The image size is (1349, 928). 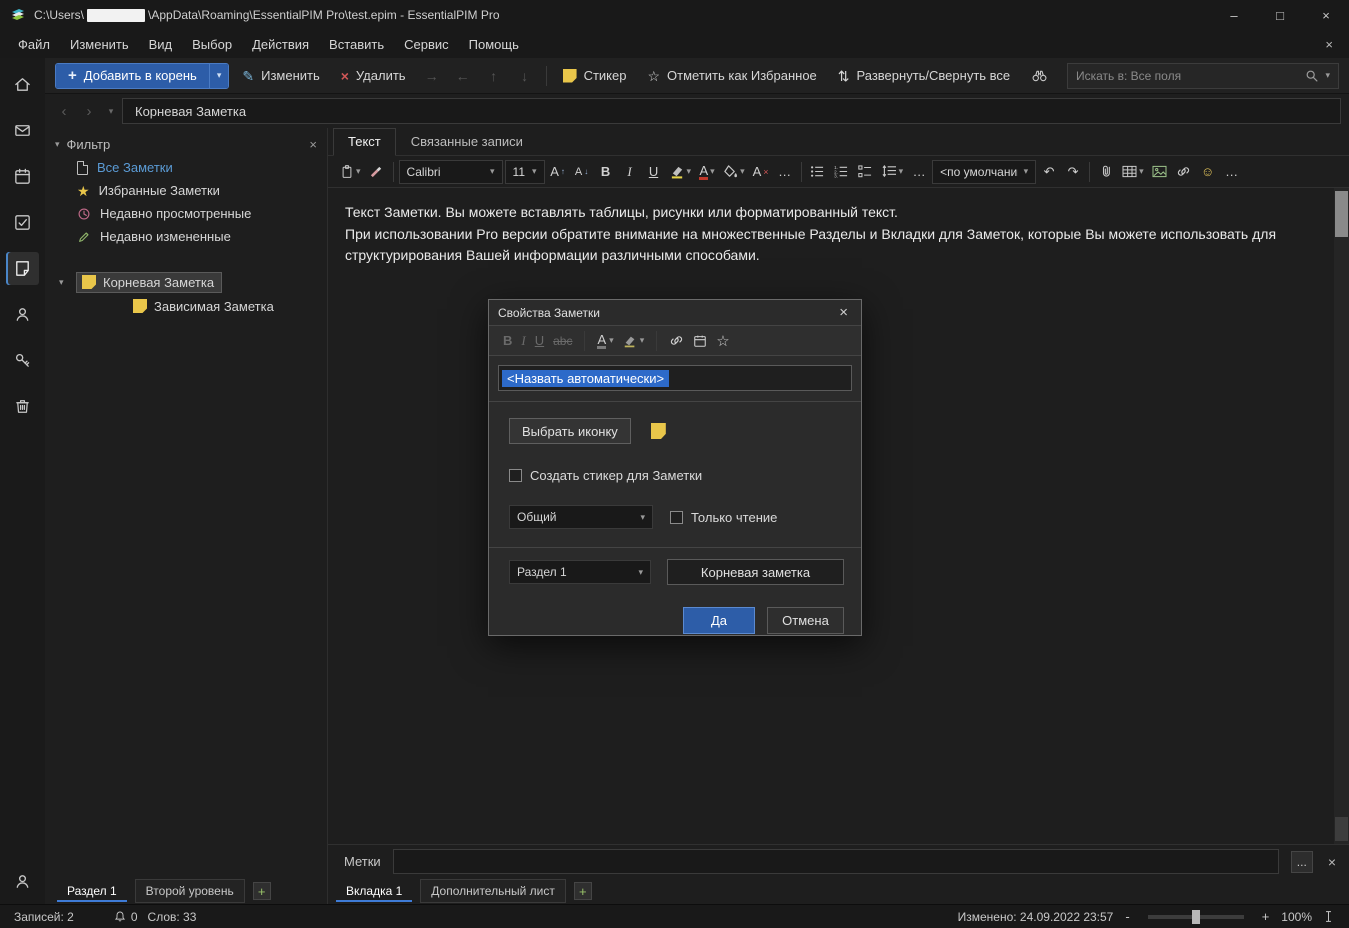 What do you see at coordinates (212, 44) in the screenshot?
I see `menu-select: Выбор` at bounding box center [212, 44].